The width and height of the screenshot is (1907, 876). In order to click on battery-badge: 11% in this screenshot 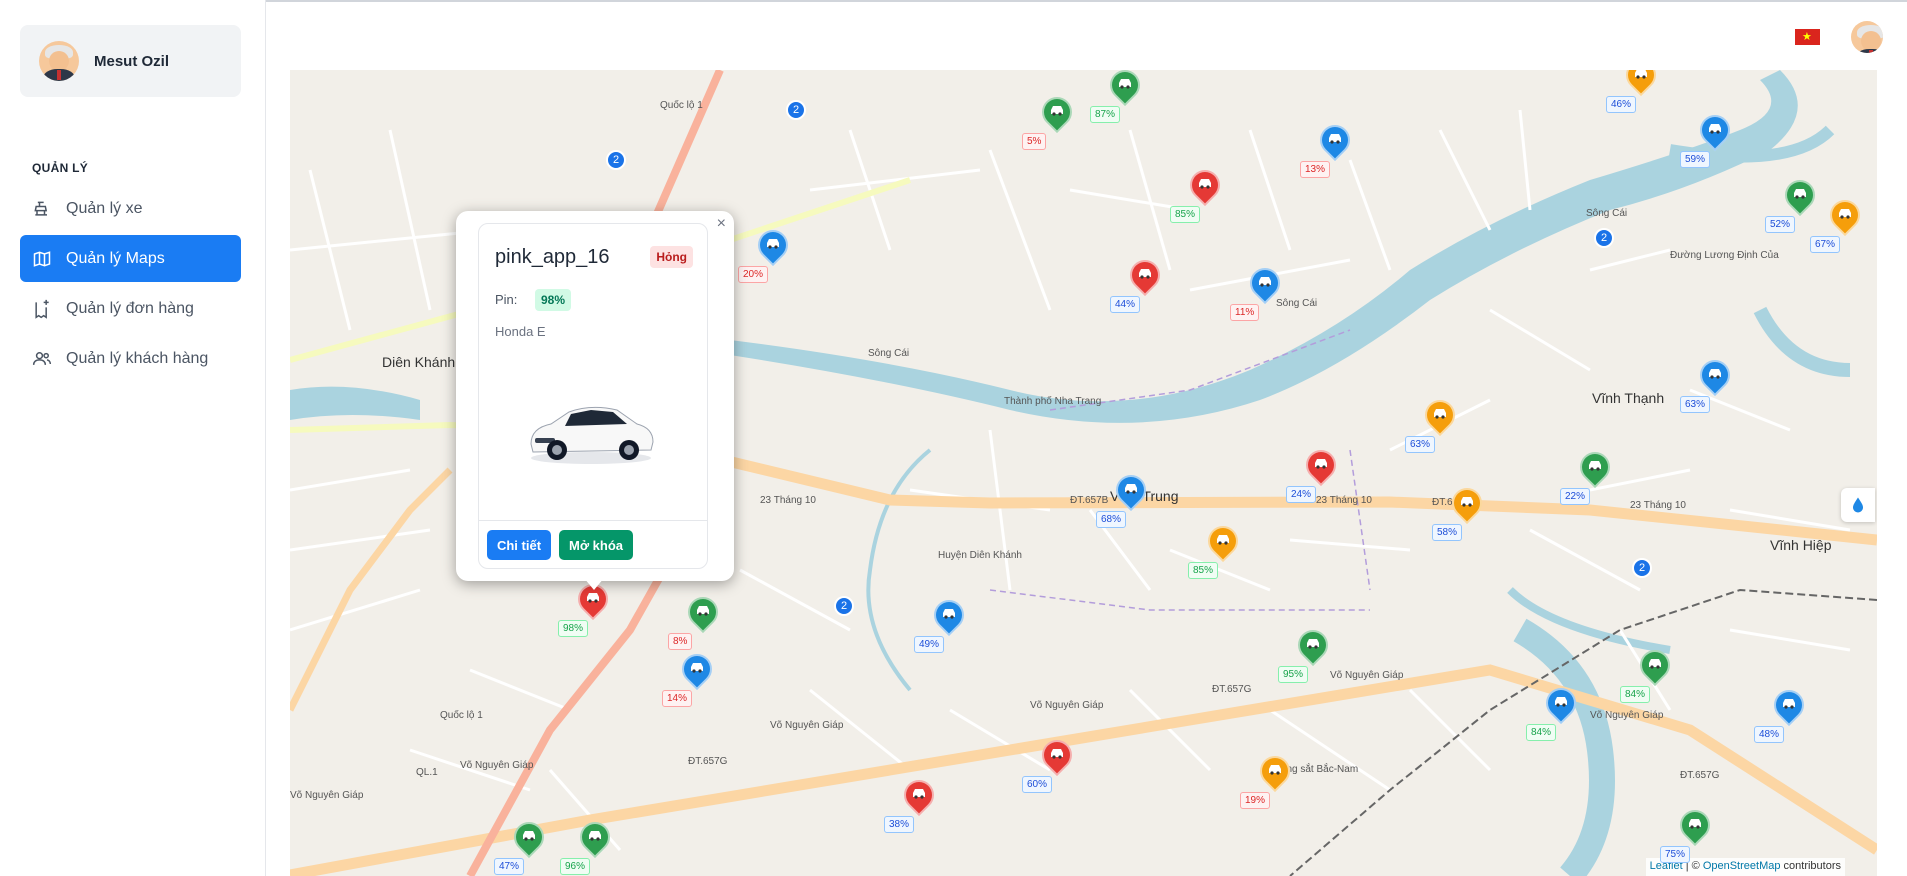, I will do `click(1245, 312)`.